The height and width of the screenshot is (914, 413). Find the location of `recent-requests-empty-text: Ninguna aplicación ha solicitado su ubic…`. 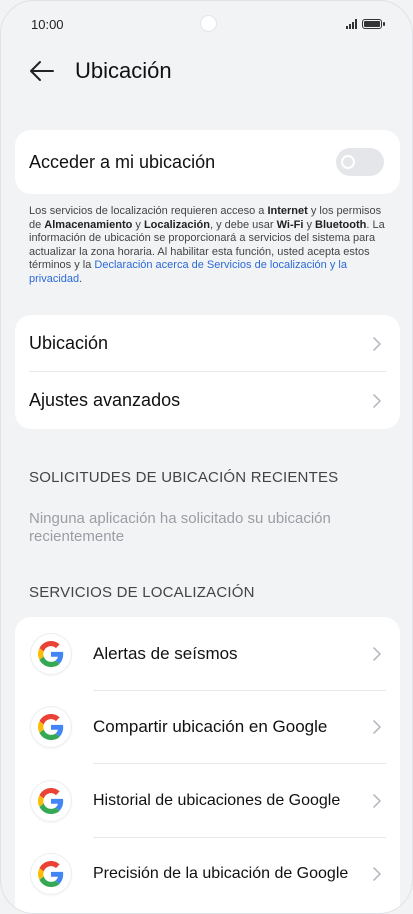

recent-requests-empty-text: Ninguna aplicación ha solicitado su ubic… is located at coordinates (180, 527).